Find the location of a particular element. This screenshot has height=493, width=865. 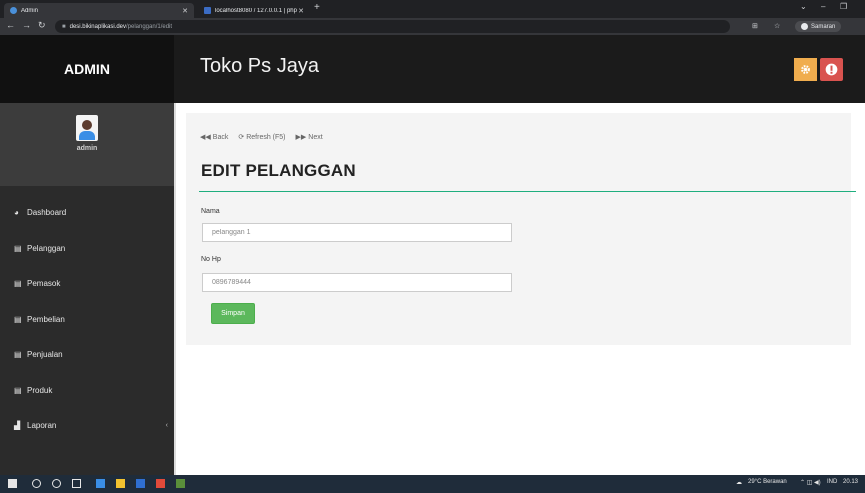

username: admin is located at coordinates (87, 148).